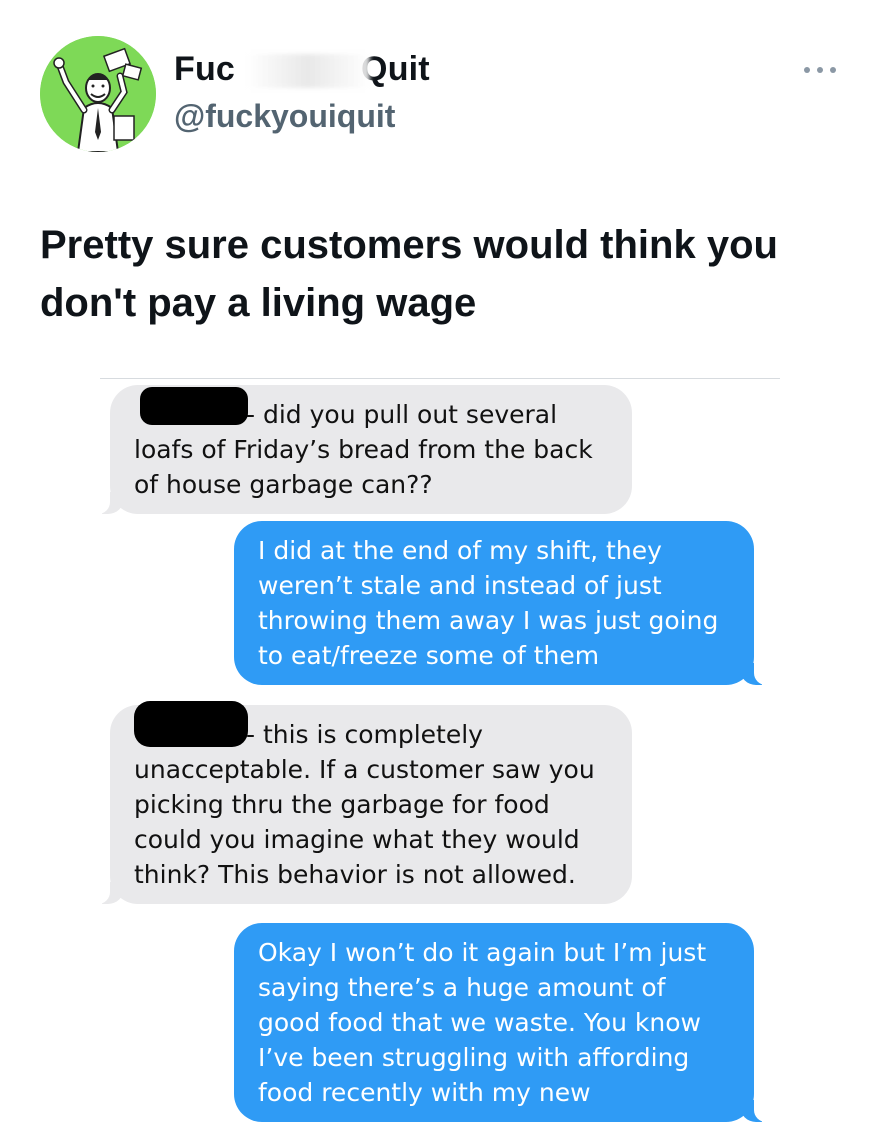 The height and width of the screenshot is (1122, 880). Describe the element at coordinates (308, 71) in the screenshot. I see `blurred-name-redaction` at that location.